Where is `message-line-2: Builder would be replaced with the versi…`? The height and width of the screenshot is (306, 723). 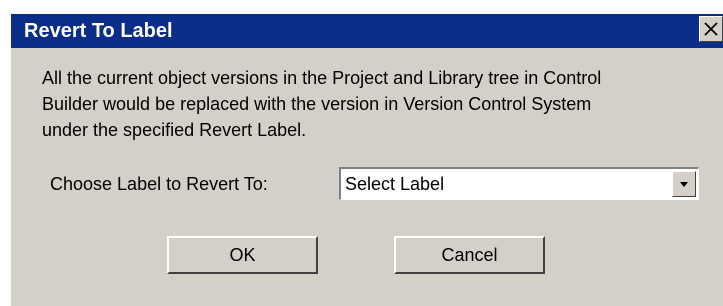 message-line-2: Builder would be replaced with the versi… is located at coordinates (317, 104).